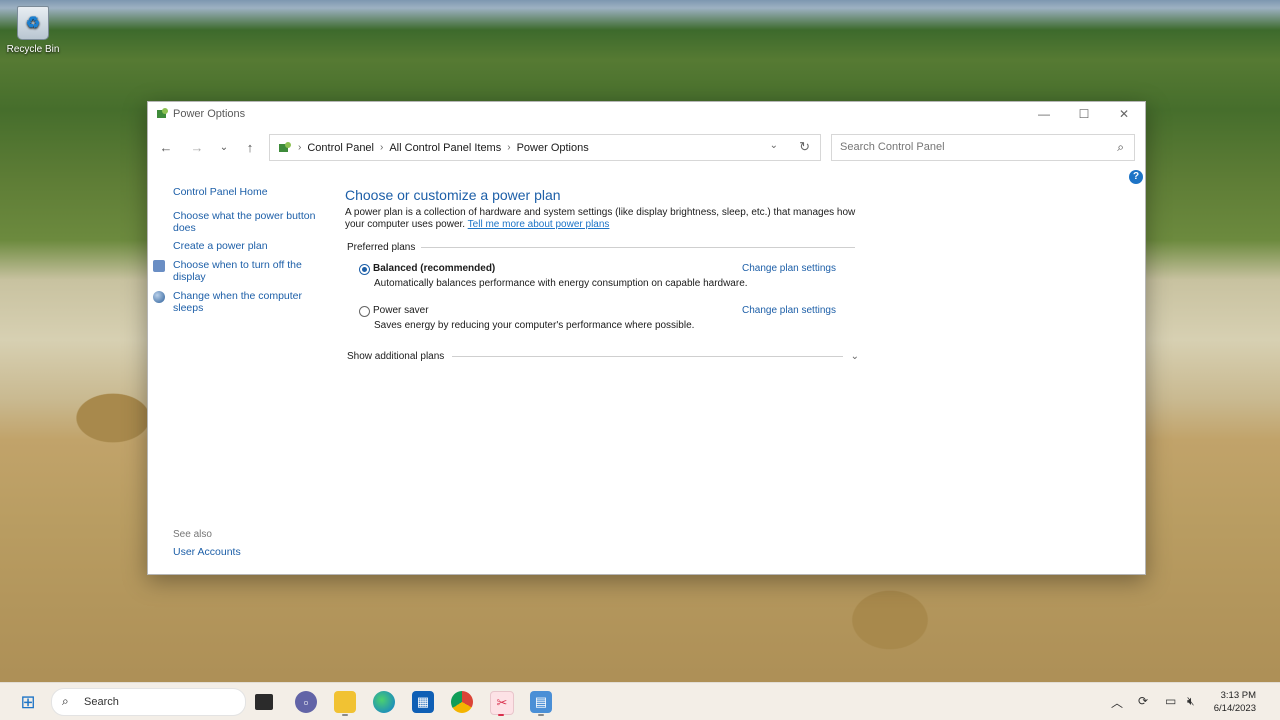 This screenshot has height=720, width=1280. I want to click on show-additional-plans-label: Show additional plans, so click(396, 356).